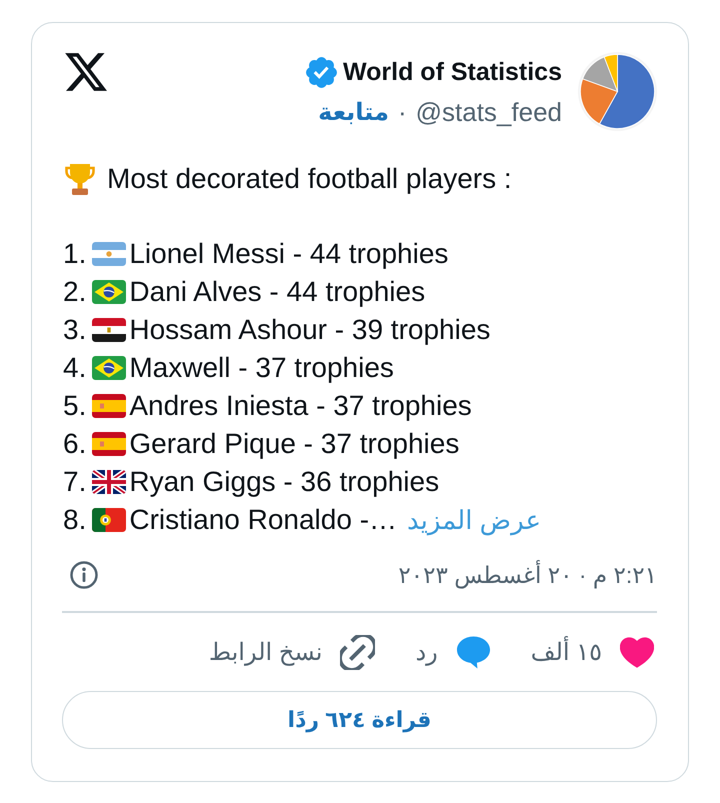 The height and width of the screenshot is (803, 720). What do you see at coordinates (453, 652) in the screenshot?
I see `reply-button: رد` at bounding box center [453, 652].